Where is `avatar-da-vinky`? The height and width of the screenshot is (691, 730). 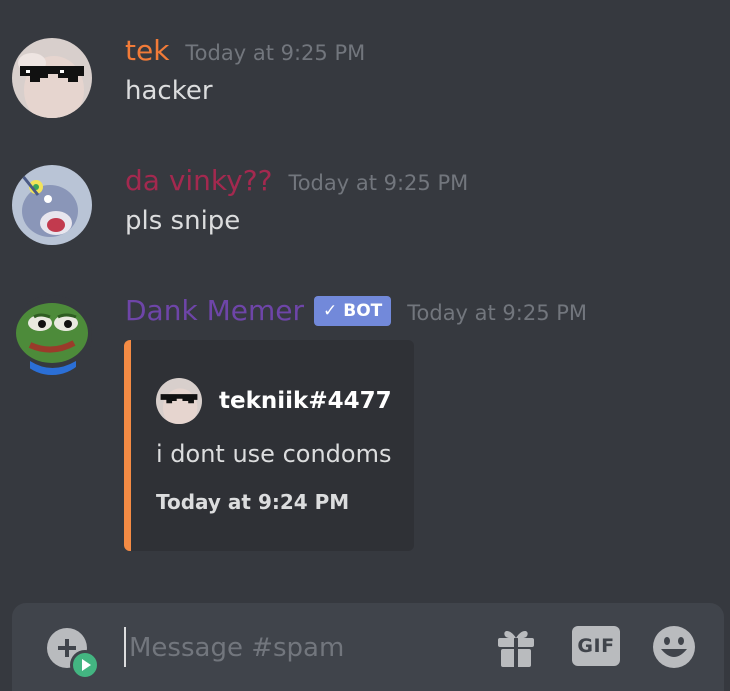
avatar-da-vinky is located at coordinates (52, 205).